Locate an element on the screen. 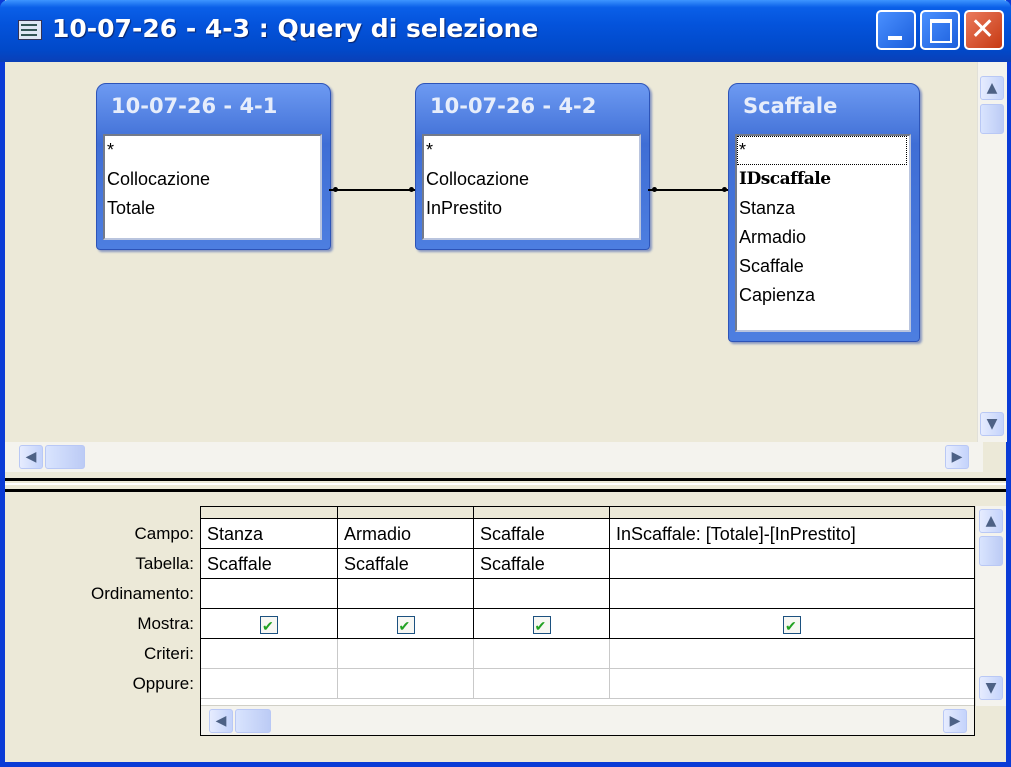 Image resolution: width=1011 pixels, height=767 pixels. table-box-4-2: 10-07-26 - 4-2 * Collocazione InPrestito is located at coordinates (532, 166).